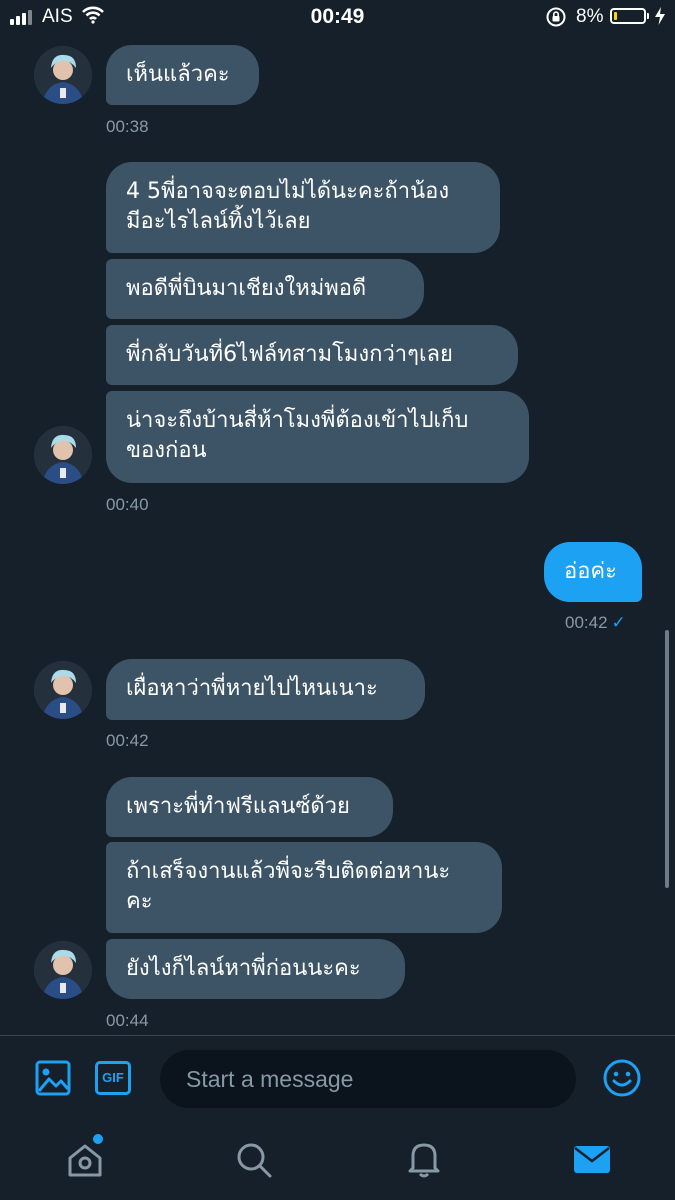  I want to click on rotation-lock-icon, so click(556, 17).